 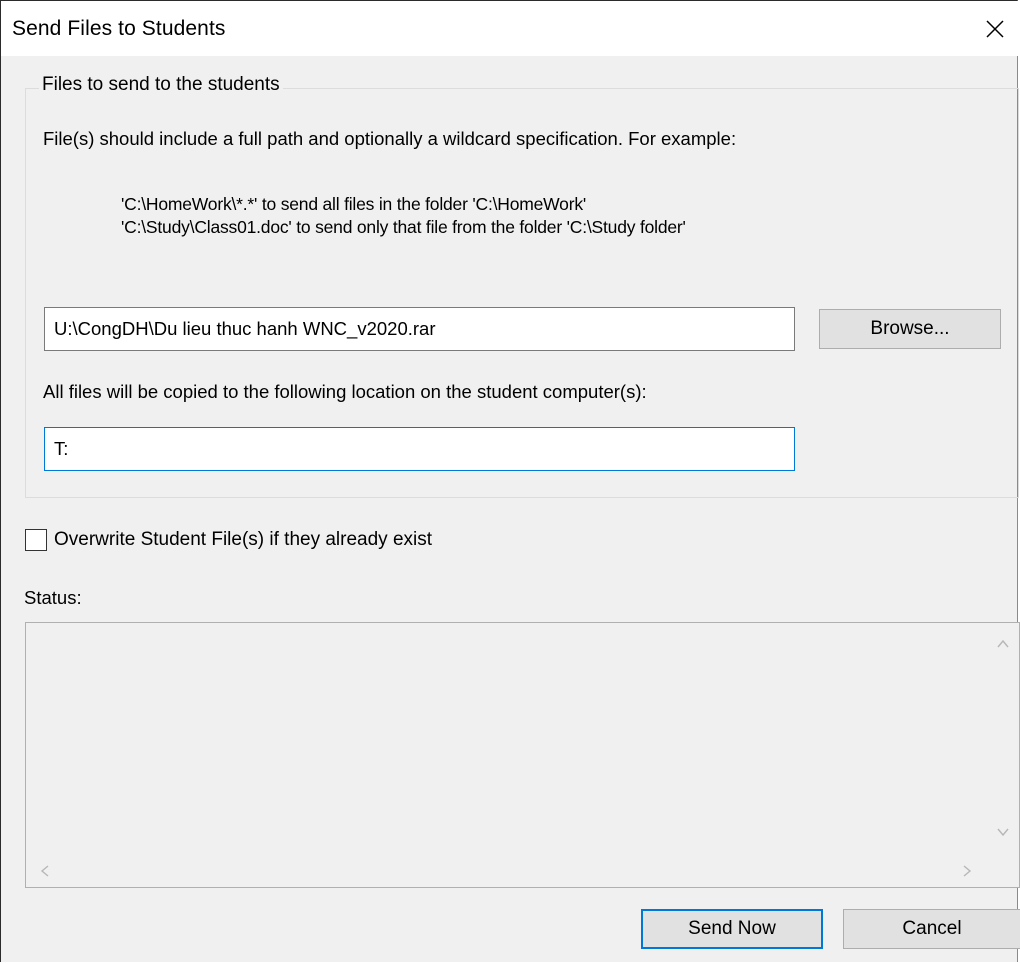 I want to click on file-path-input, so click(x=419, y=329).